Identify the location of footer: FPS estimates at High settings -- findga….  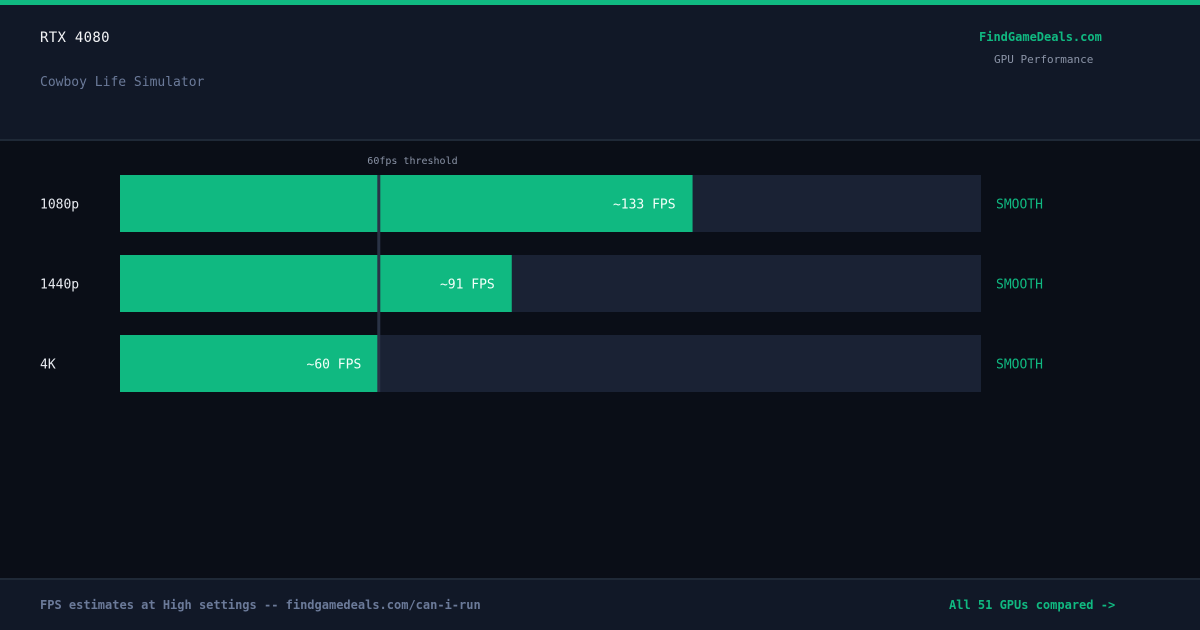
(600, 604).